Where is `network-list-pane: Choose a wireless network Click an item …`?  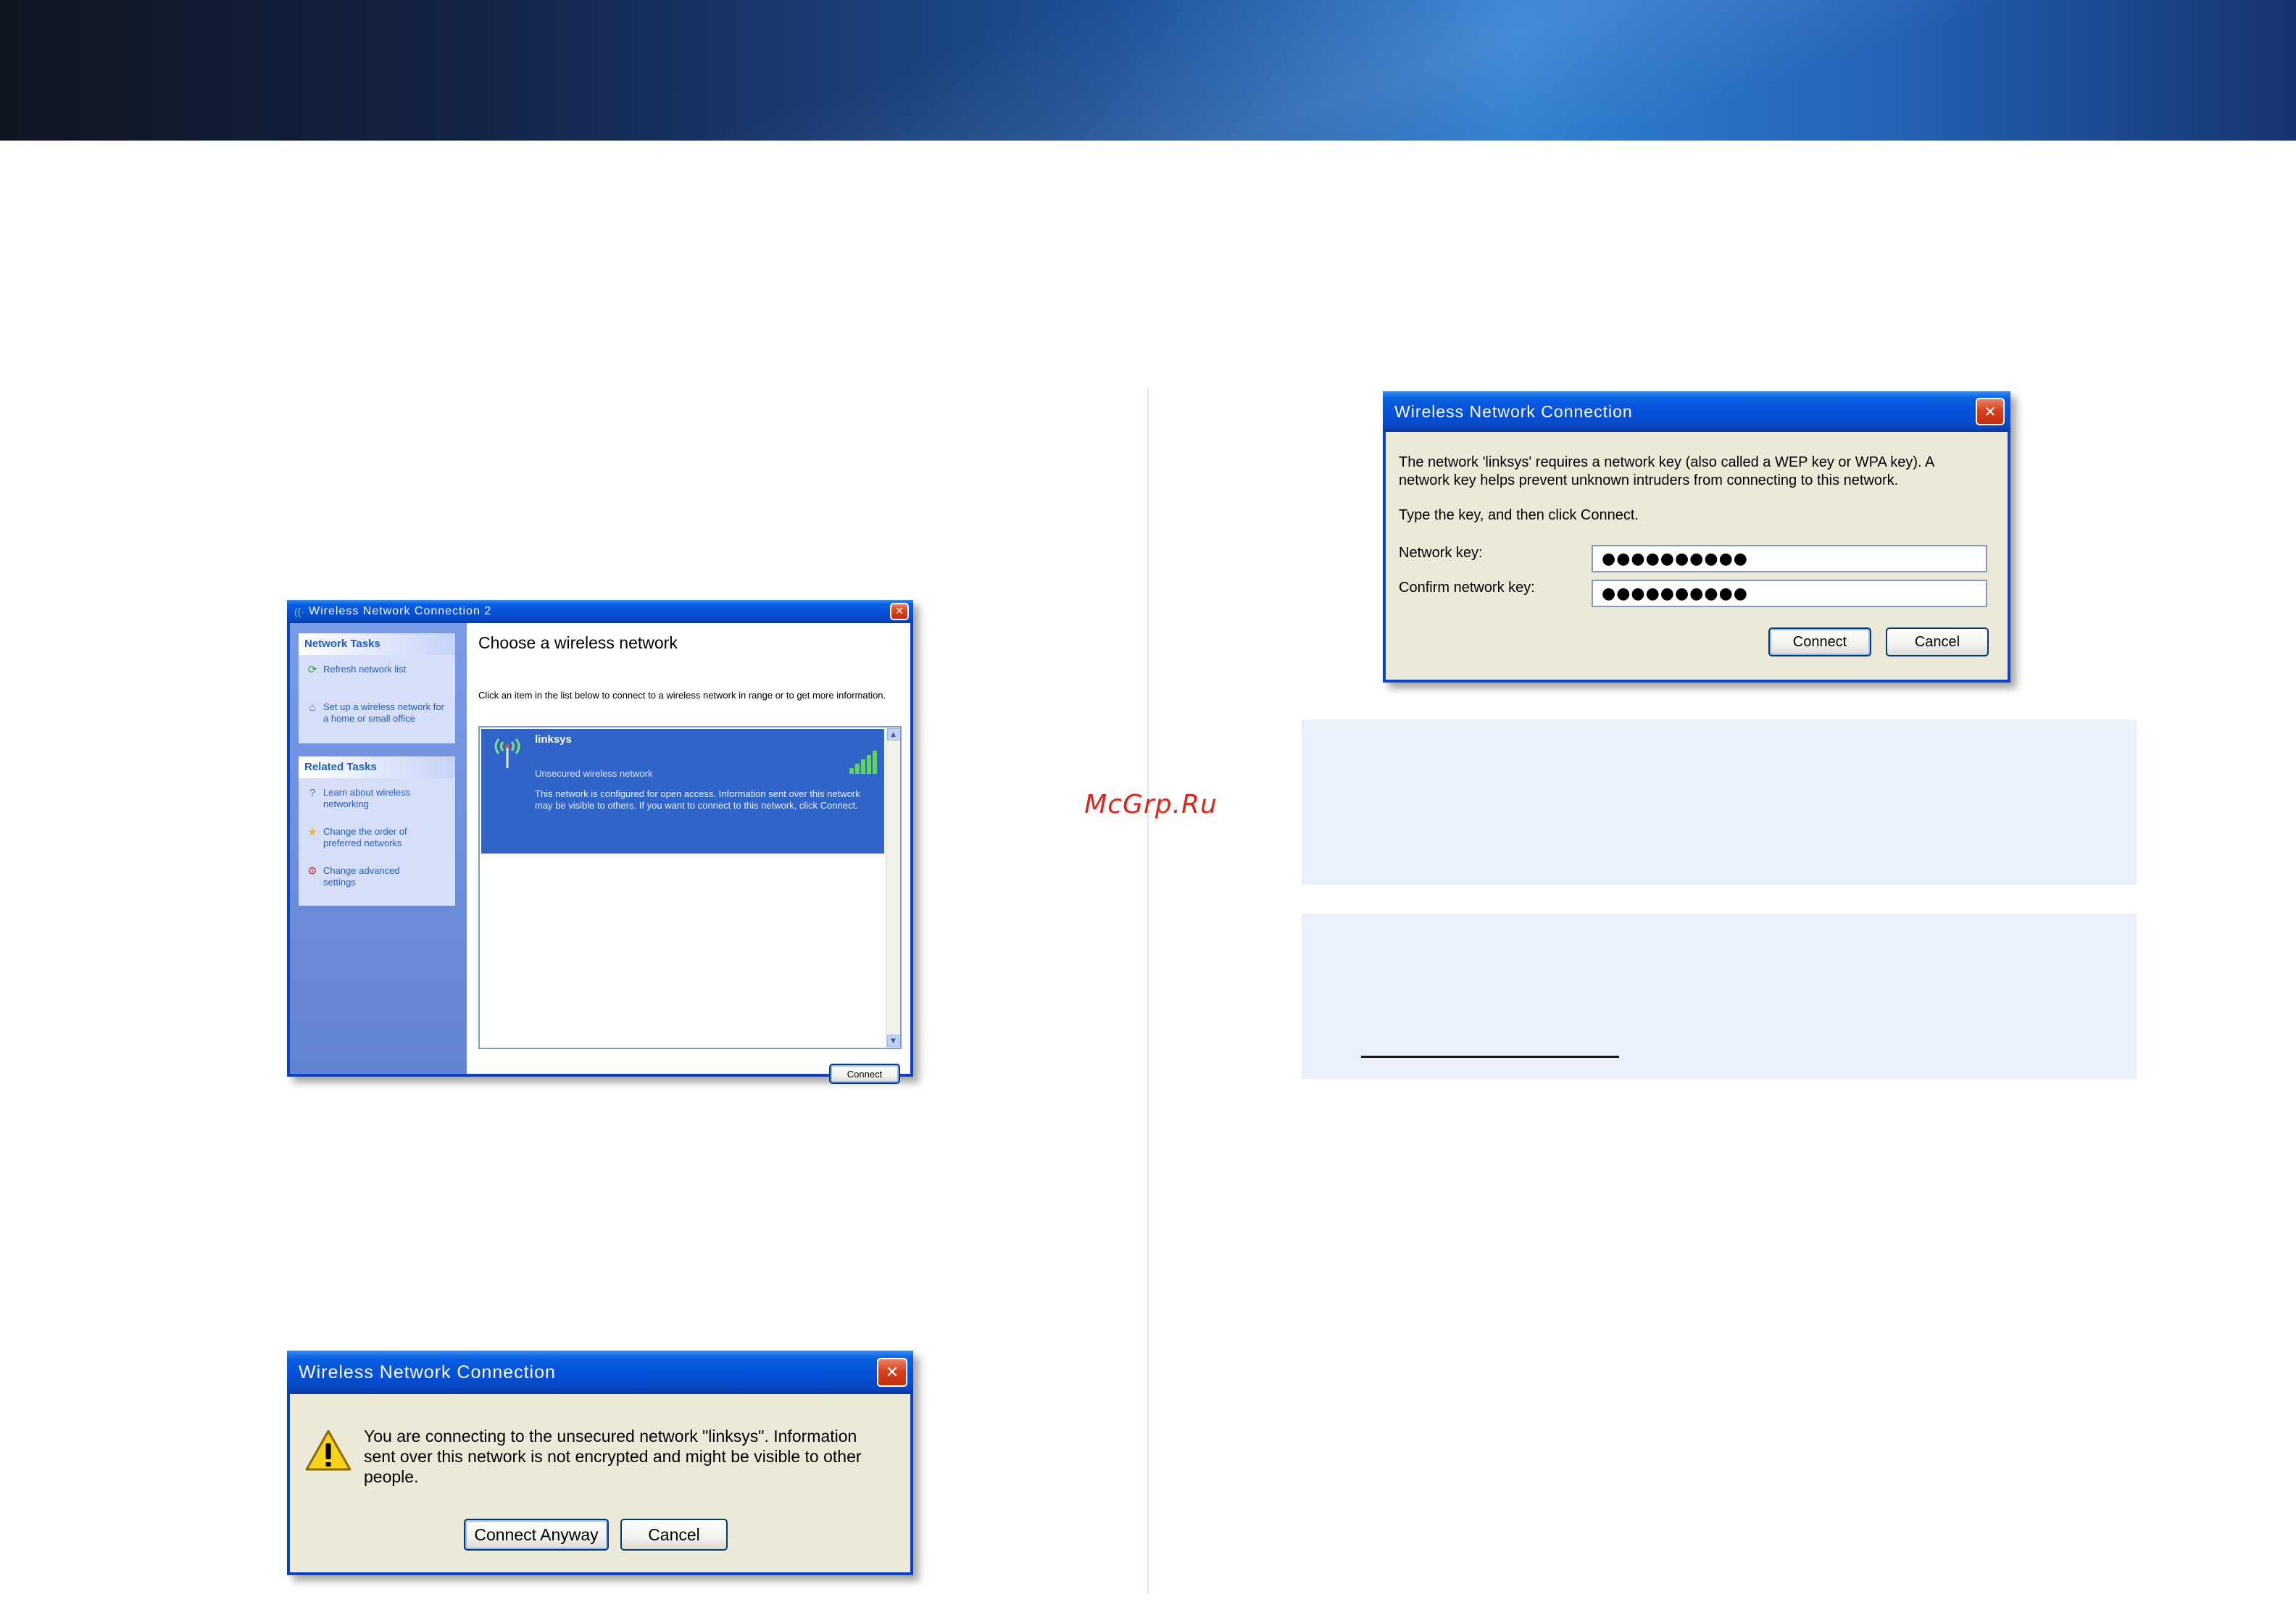 network-list-pane: Choose a wireless network Click an item … is located at coordinates (688, 854).